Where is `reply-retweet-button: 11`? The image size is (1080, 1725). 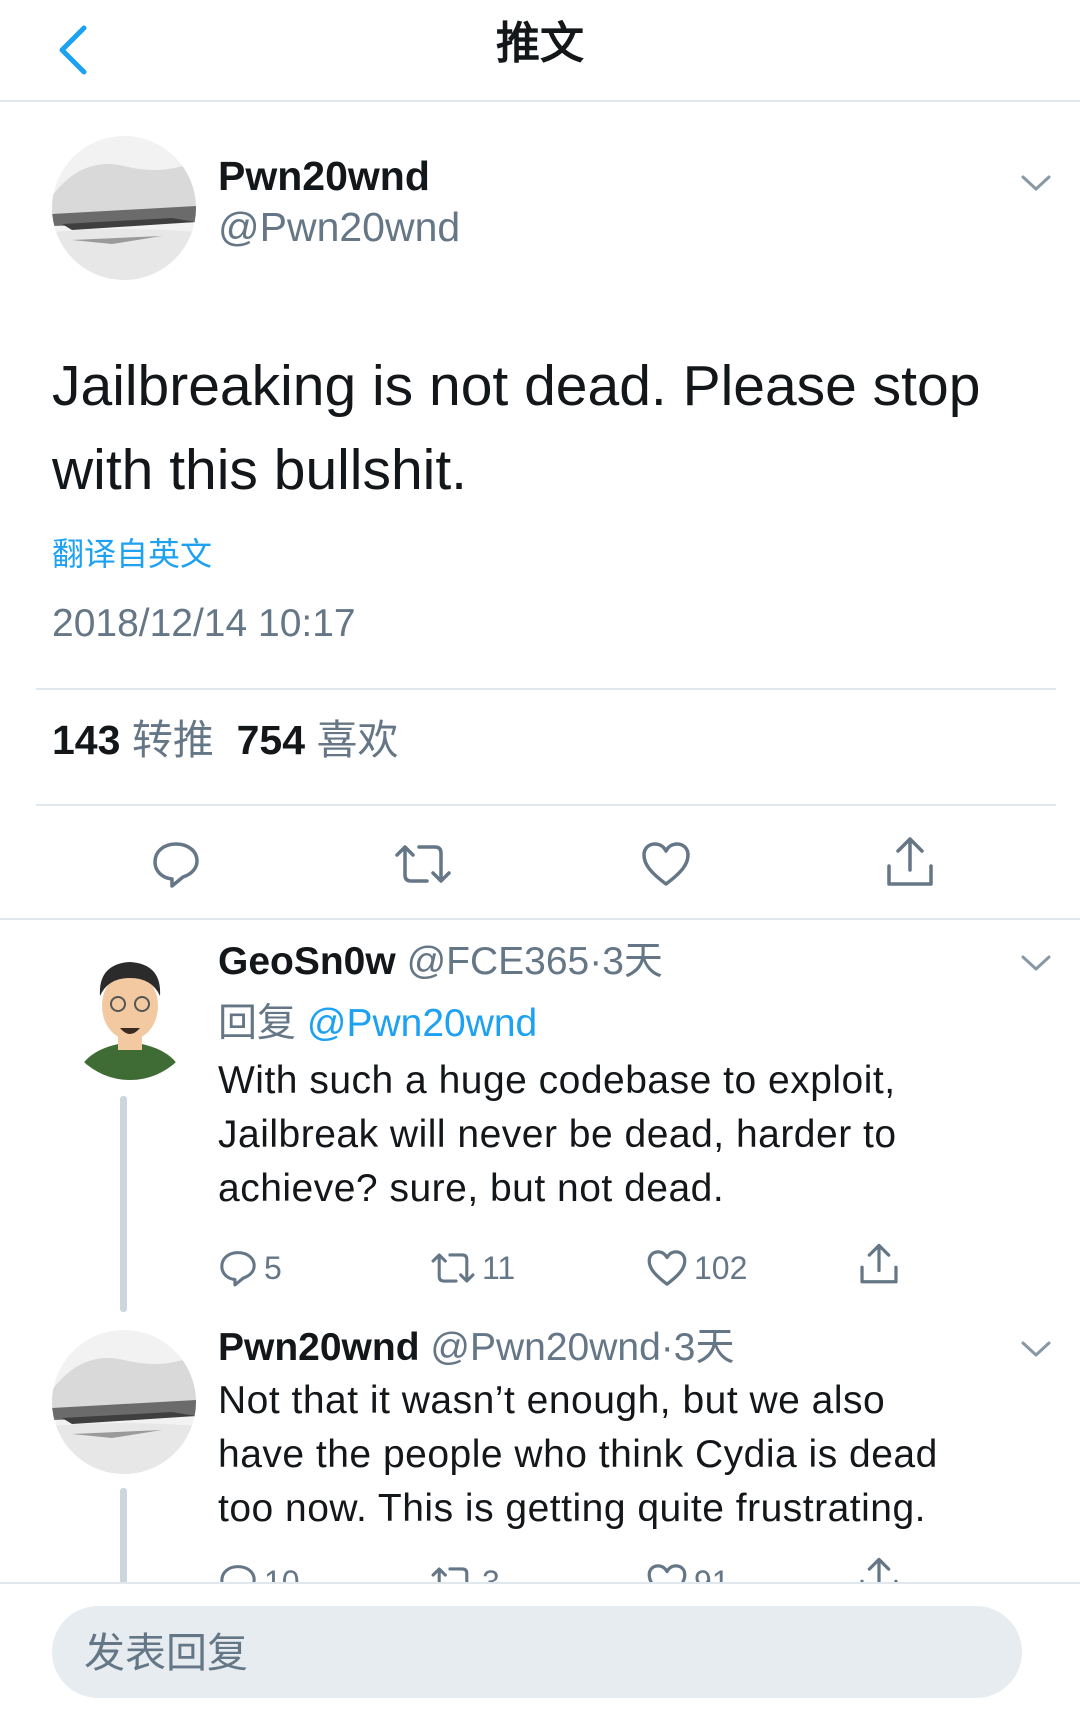
reply-retweet-button: 11 is located at coordinates (472, 1268).